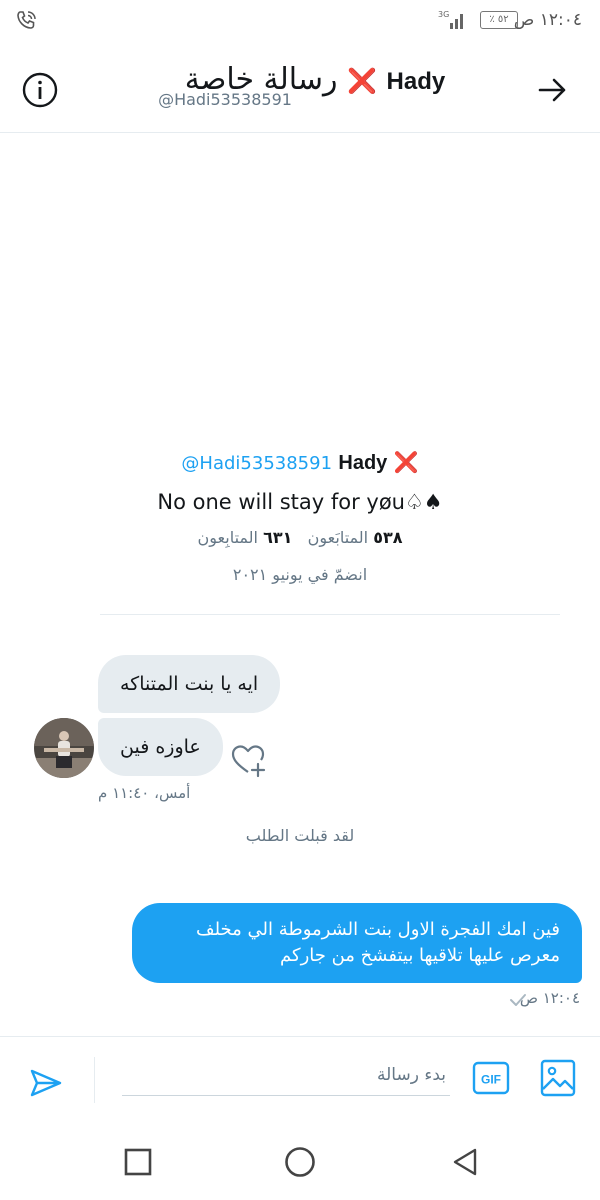  What do you see at coordinates (300, 87) in the screenshot?
I see `conversation-header: Hady ❌ رسالة خاصة @Hadi53538591` at bounding box center [300, 87].